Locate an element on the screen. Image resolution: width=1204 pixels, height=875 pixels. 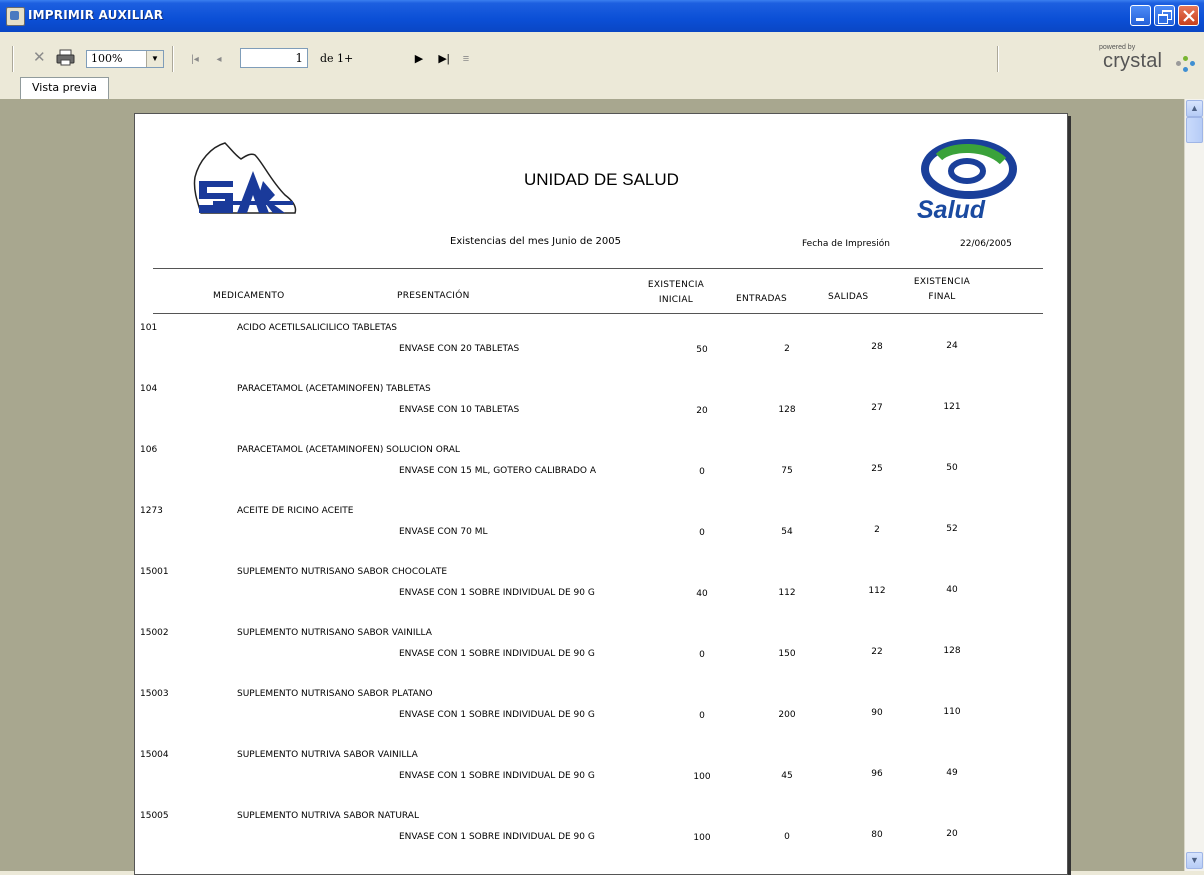
page-count: de 1+ is located at coordinates (337, 58).